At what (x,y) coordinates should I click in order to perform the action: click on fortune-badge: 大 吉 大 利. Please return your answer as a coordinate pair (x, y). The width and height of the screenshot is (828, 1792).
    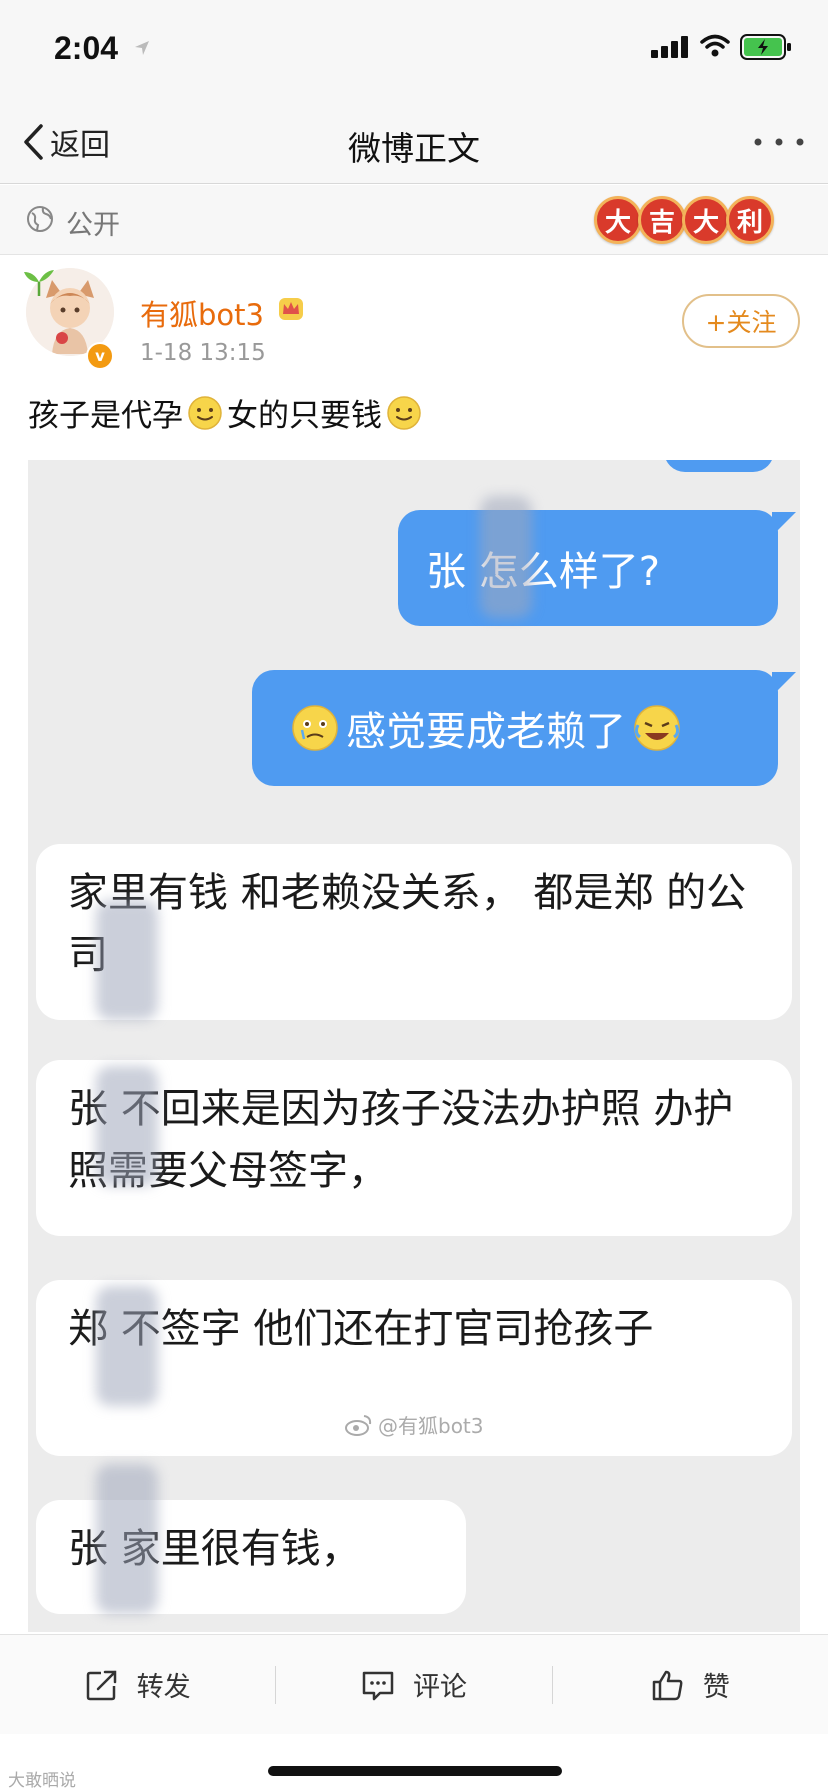
    Looking at the image, I should click on (684, 220).